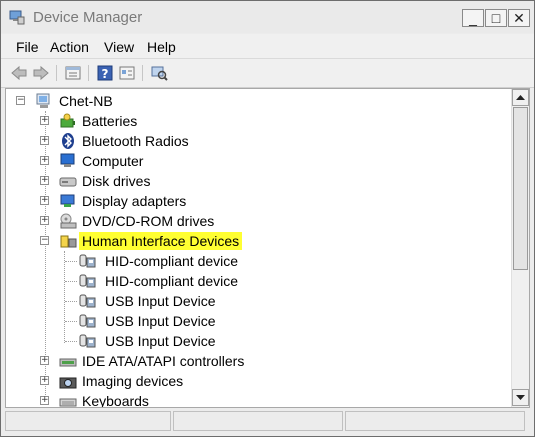 The height and width of the screenshot is (437, 535). Describe the element at coordinates (68, 241) in the screenshot. I see `hid-icon` at that location.